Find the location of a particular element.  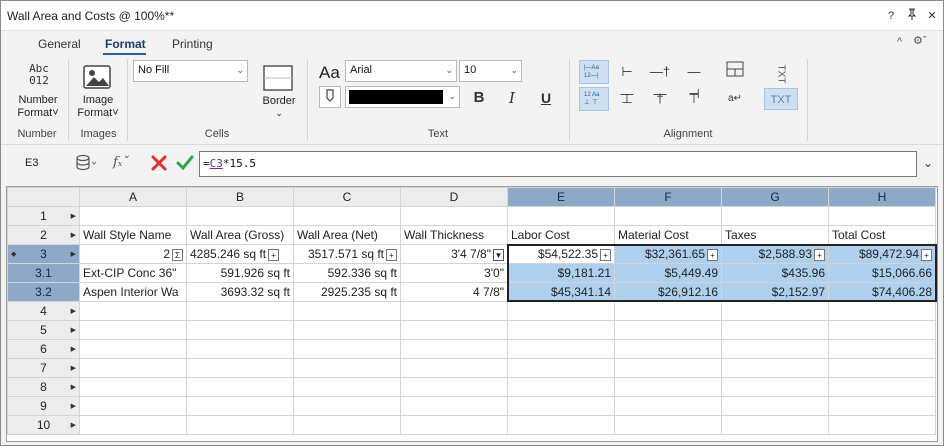

cell: $74,406.28 is located at coordinates (882, 292).